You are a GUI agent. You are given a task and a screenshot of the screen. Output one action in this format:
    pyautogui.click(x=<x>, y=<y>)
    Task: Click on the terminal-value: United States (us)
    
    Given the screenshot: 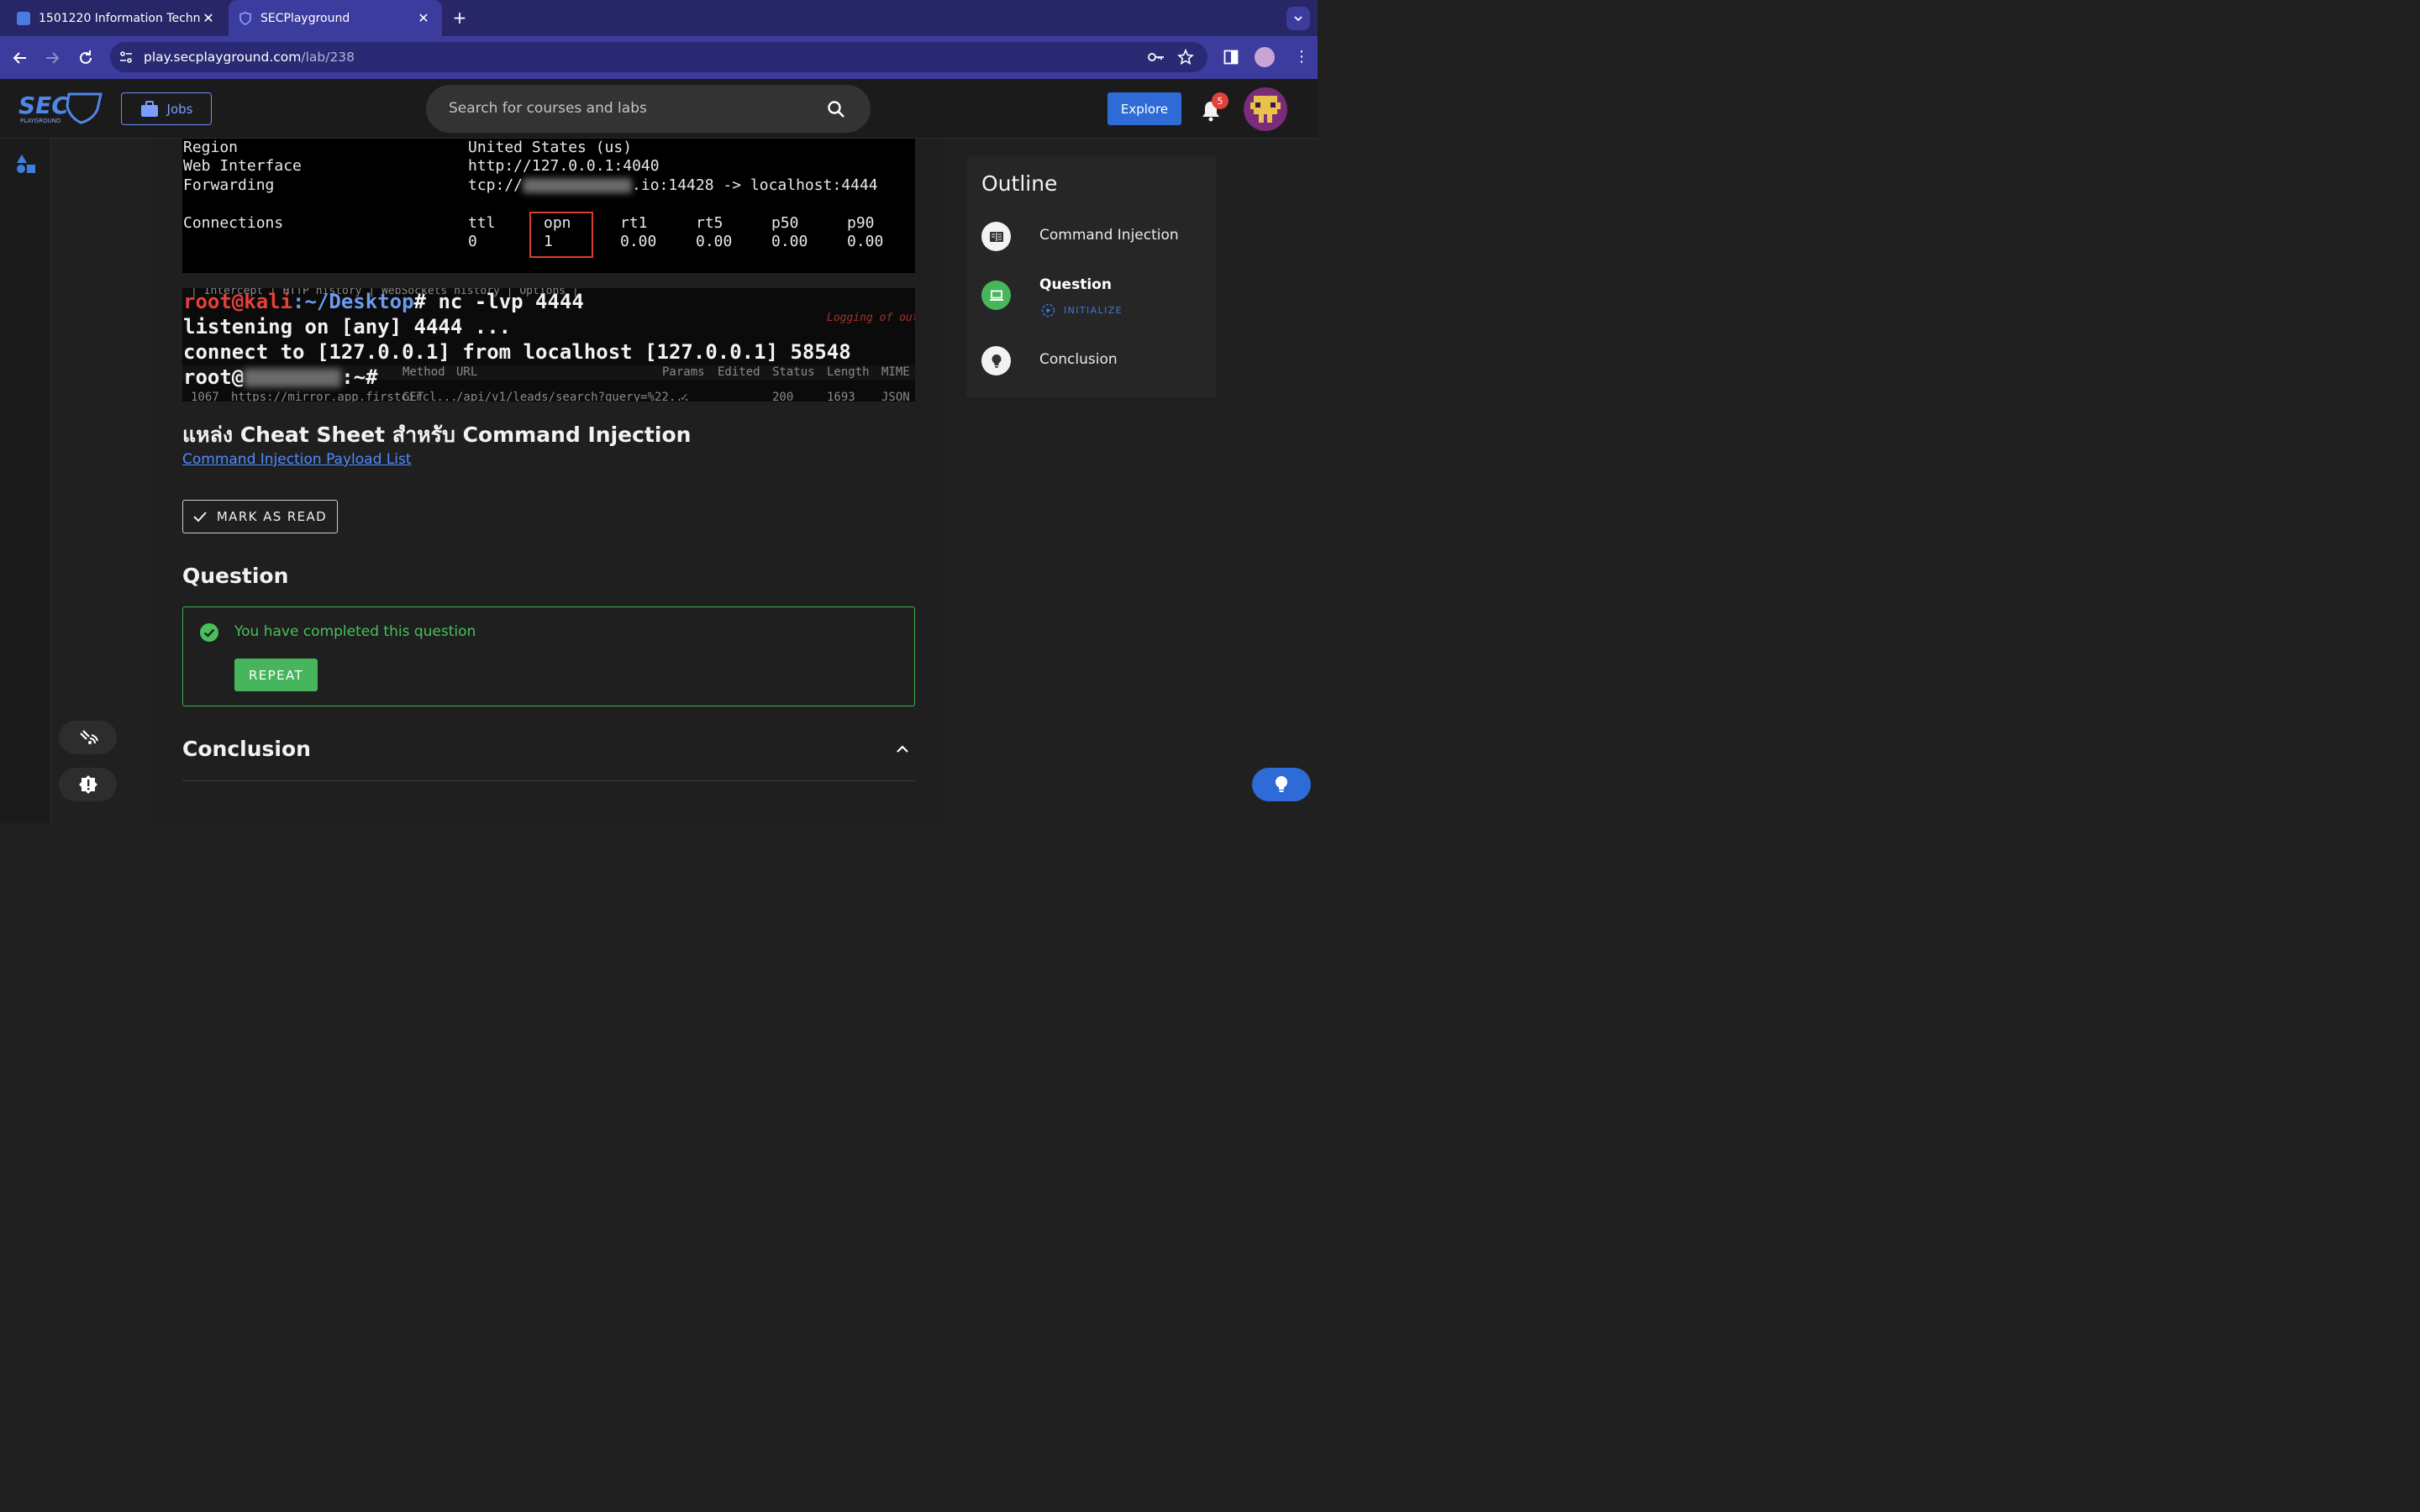 What is the action you would take?
    pyautogui.click(x=551, y=147)
    